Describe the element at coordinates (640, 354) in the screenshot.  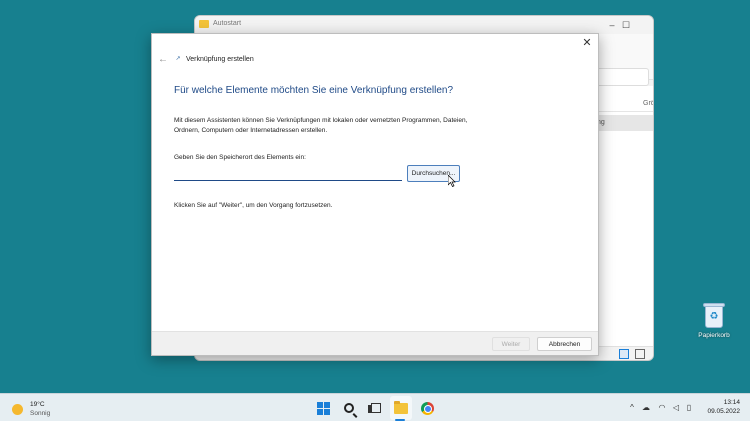
I see `tiles-view-icon` at that location.